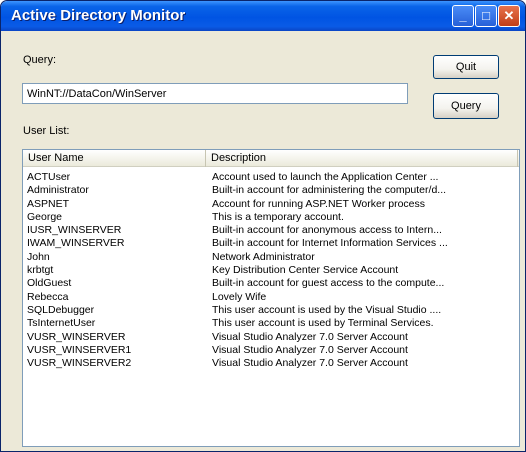 This screenshot has height=452, width=526. What do you see at coordinates (45, 216) in the screenshot?
I see `user-name-cell: George` at bounding box center [45, 216].